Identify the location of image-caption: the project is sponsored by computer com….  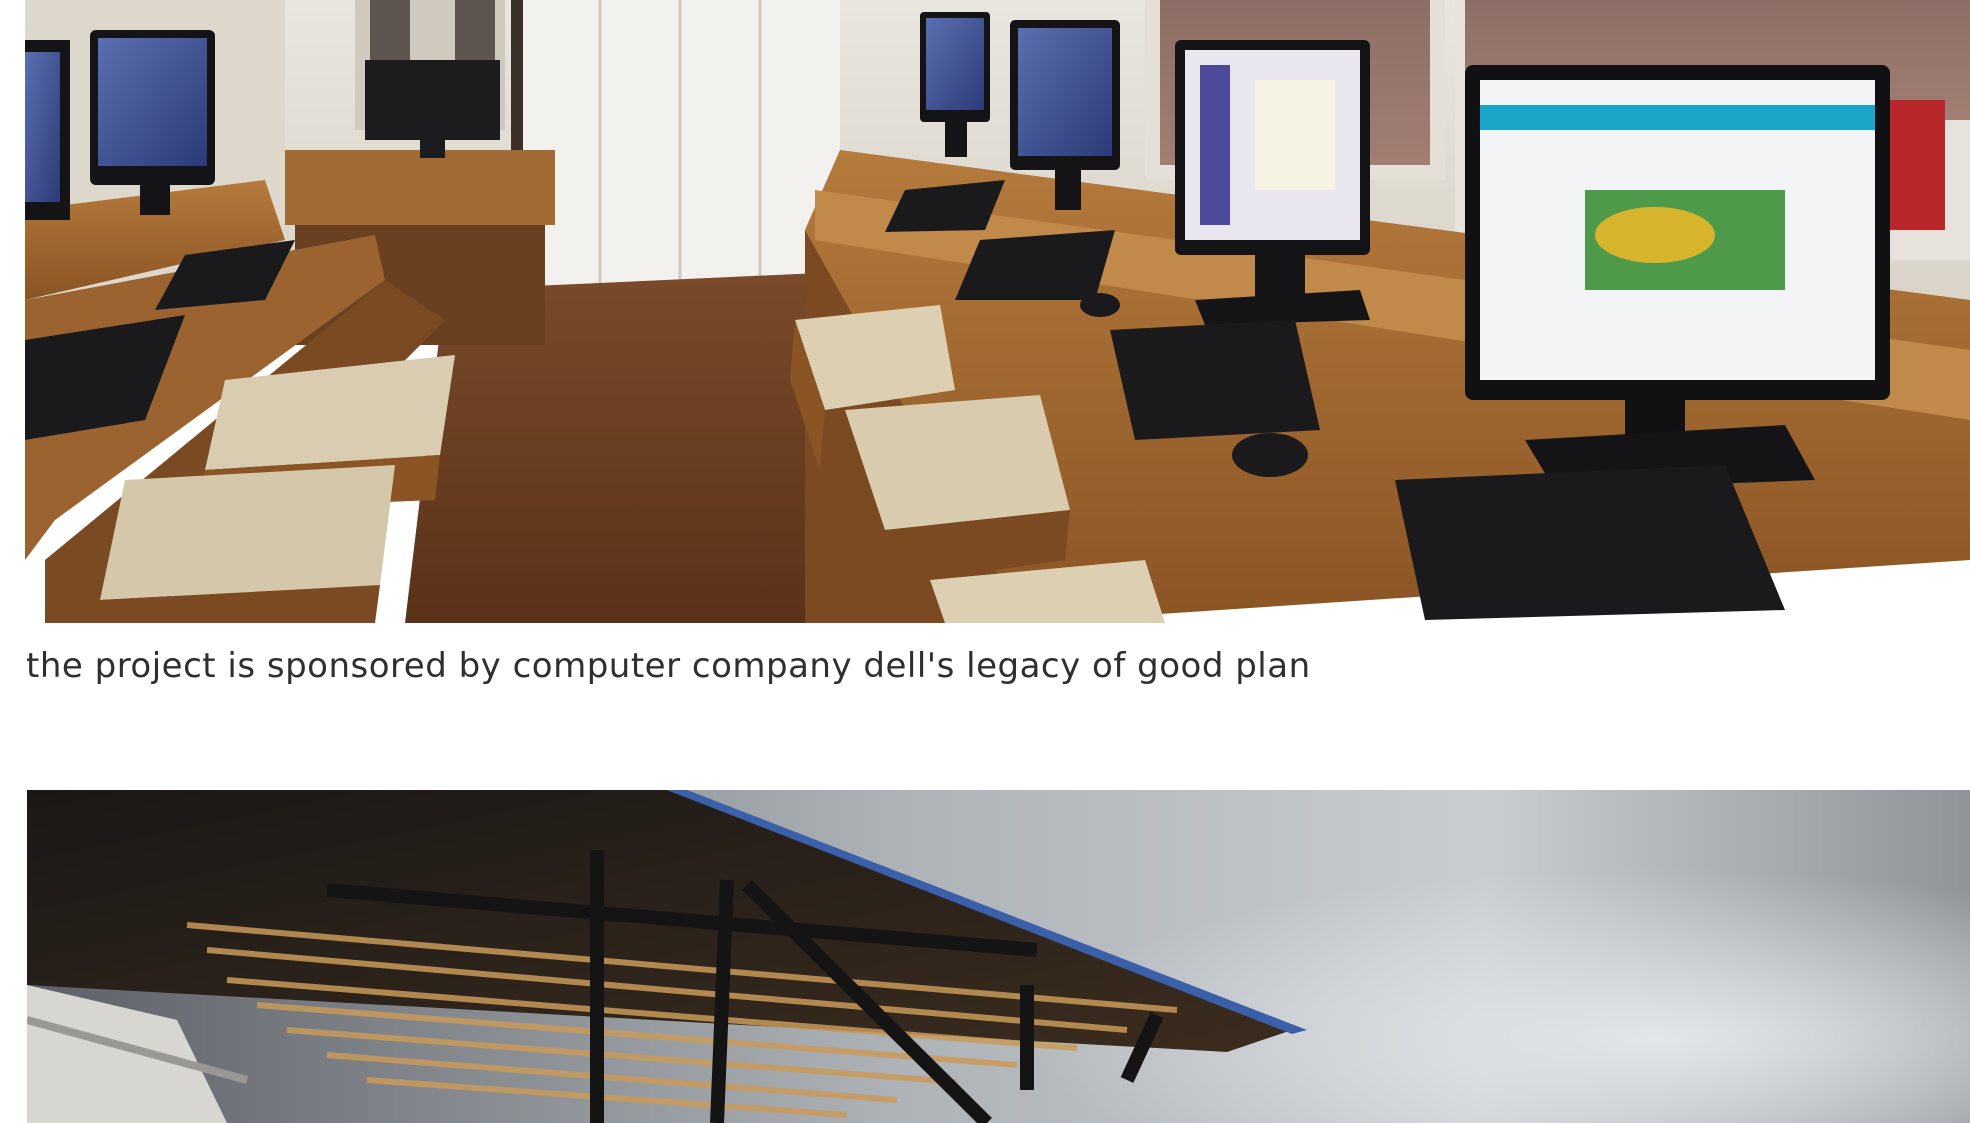
(668, 666).